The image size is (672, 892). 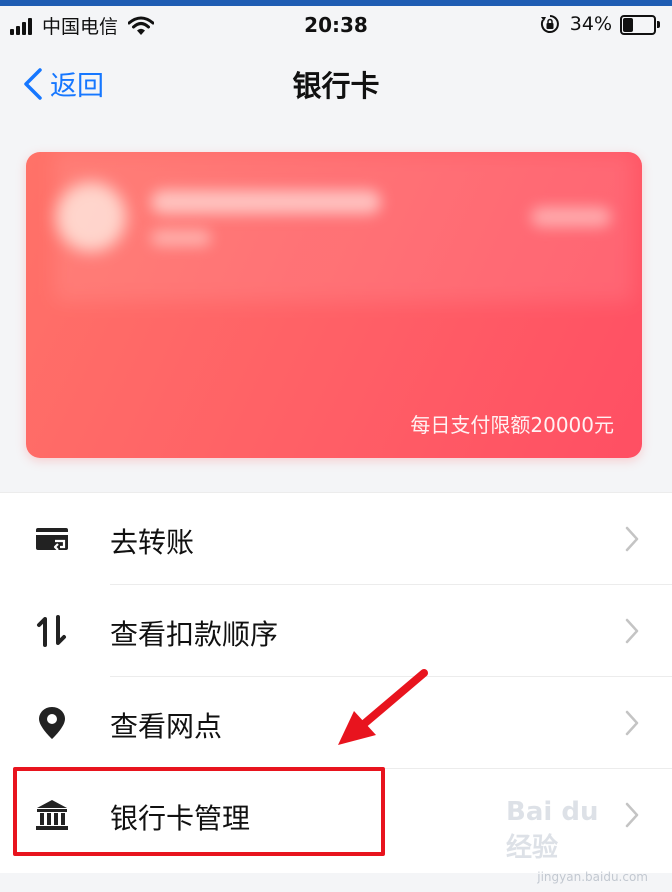 What do you see at coordinates (512, 425) in the screenshot?
I see `daily-limit-text: 每日支付限额20000元` at bounding box center [512, 425].